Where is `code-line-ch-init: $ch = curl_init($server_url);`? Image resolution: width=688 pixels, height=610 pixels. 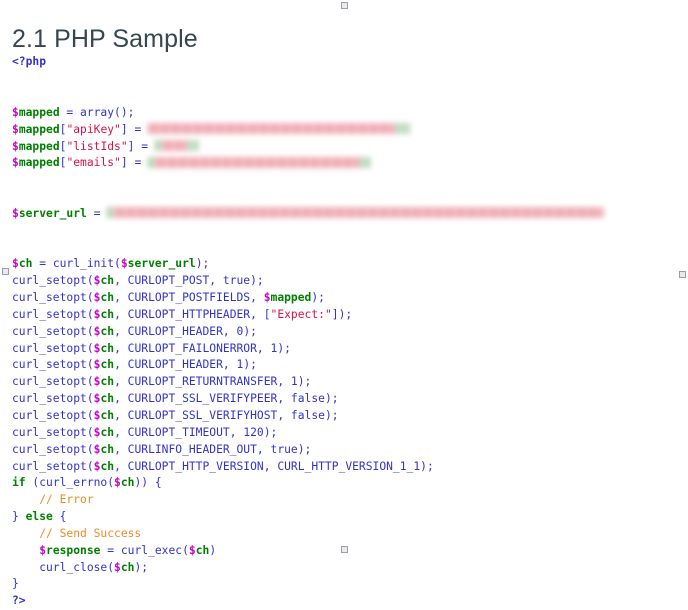
code-line-ch-init: $ch = curl_init($server_url); is located at coordinates (344, 264).